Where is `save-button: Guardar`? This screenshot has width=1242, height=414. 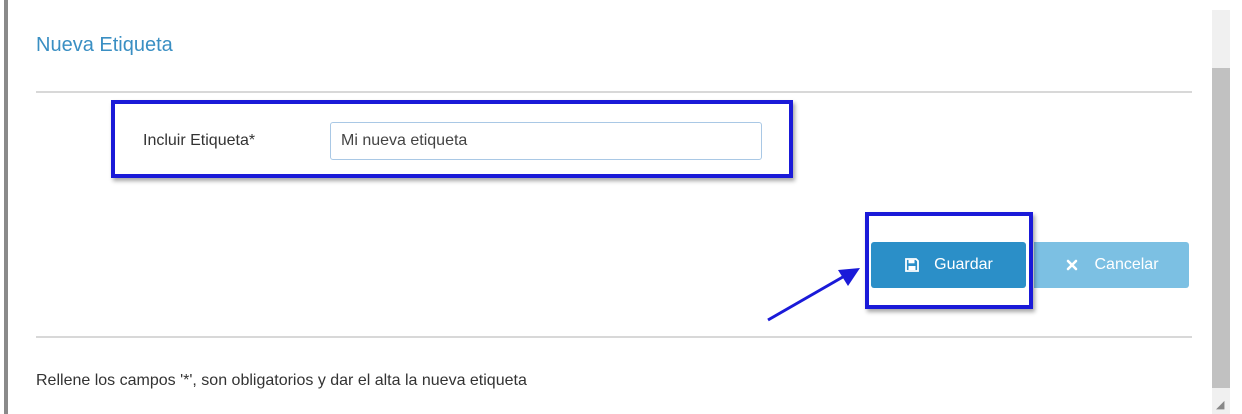
save-button: Guardar is located at coordinates (948, 265).